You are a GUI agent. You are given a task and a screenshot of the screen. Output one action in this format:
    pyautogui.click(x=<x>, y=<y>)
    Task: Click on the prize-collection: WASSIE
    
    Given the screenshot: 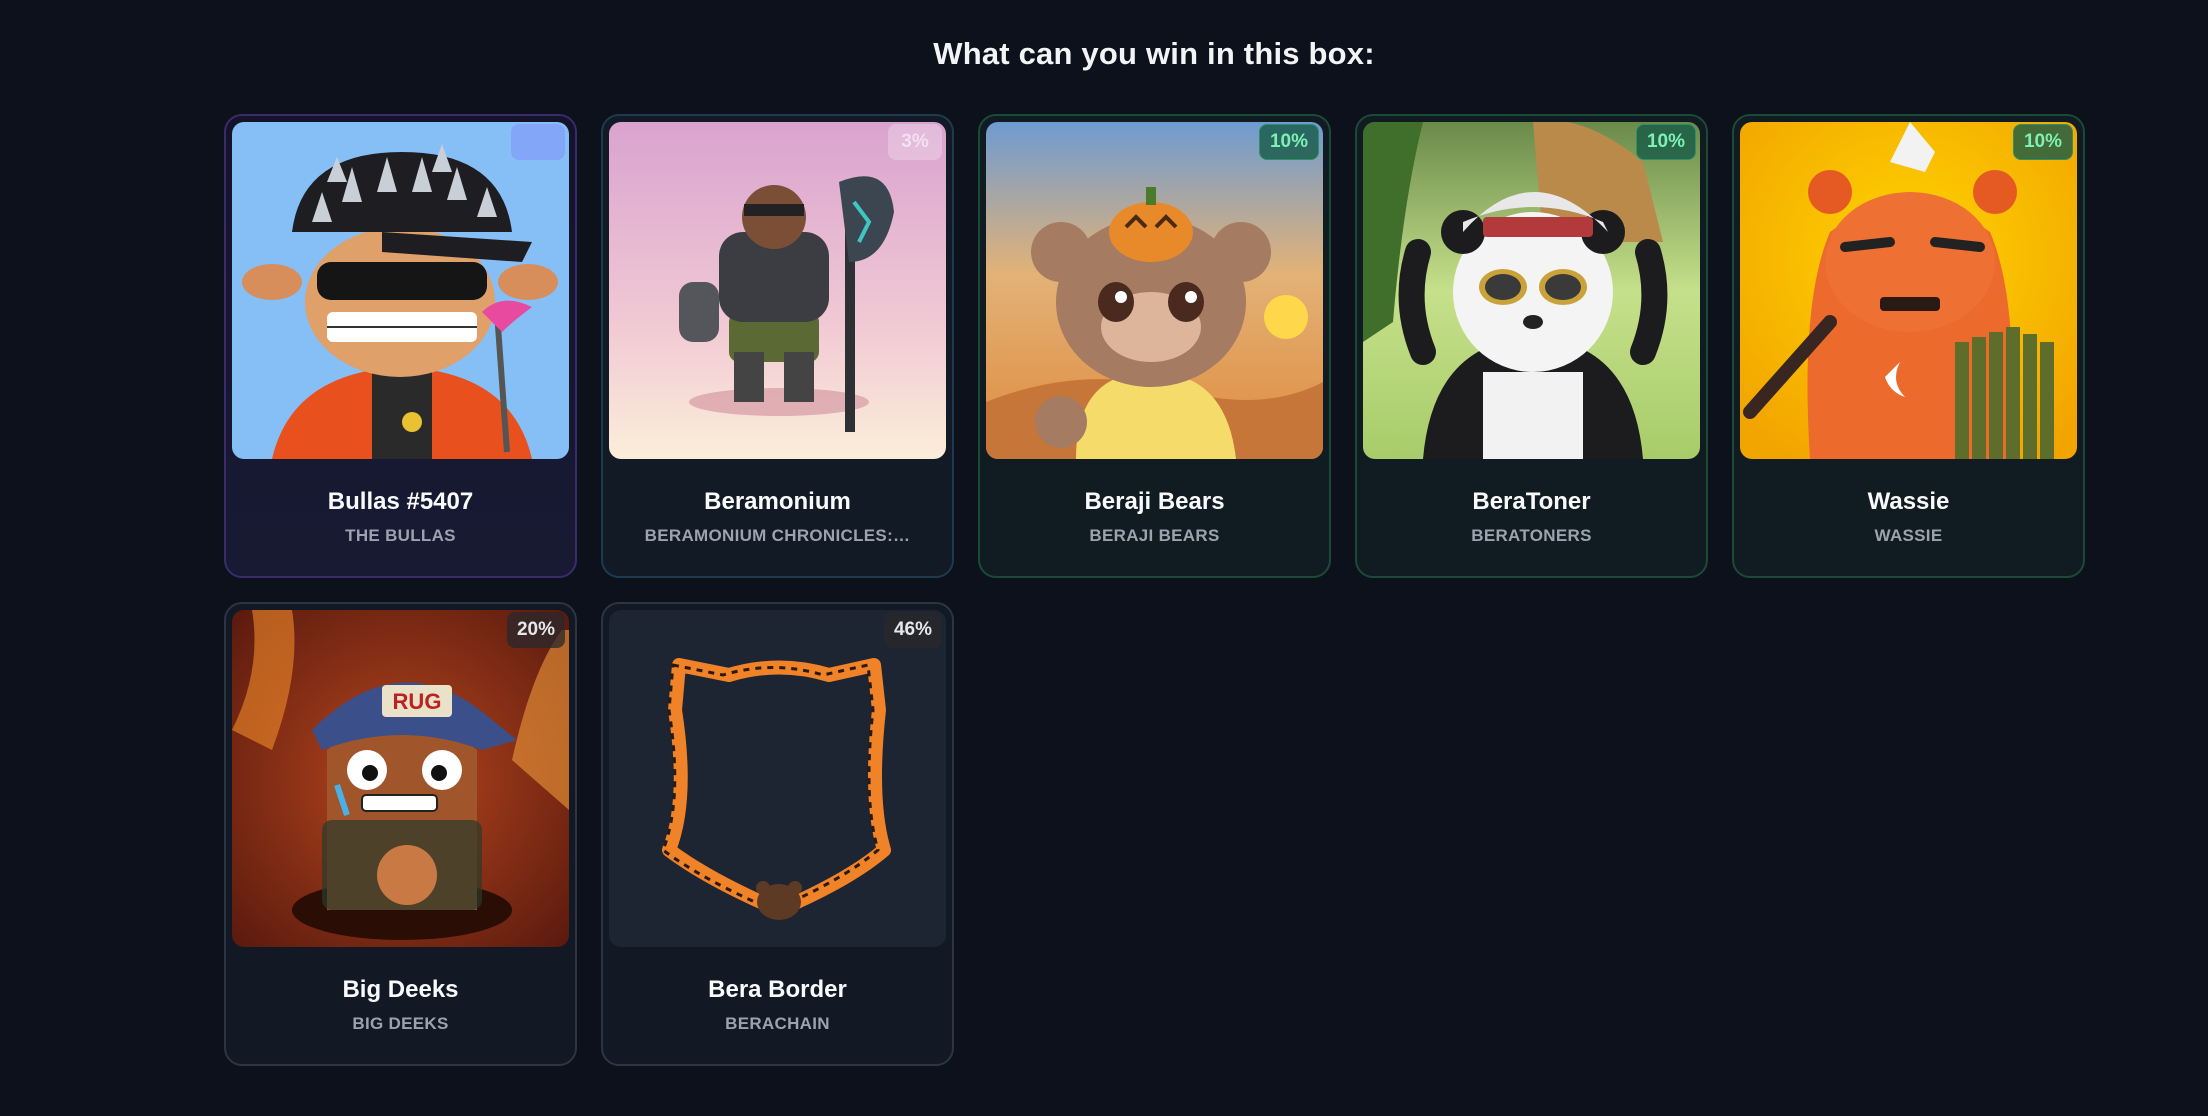 What is the action you would take?
    pyautogui.click(x=1908, y=535)
    